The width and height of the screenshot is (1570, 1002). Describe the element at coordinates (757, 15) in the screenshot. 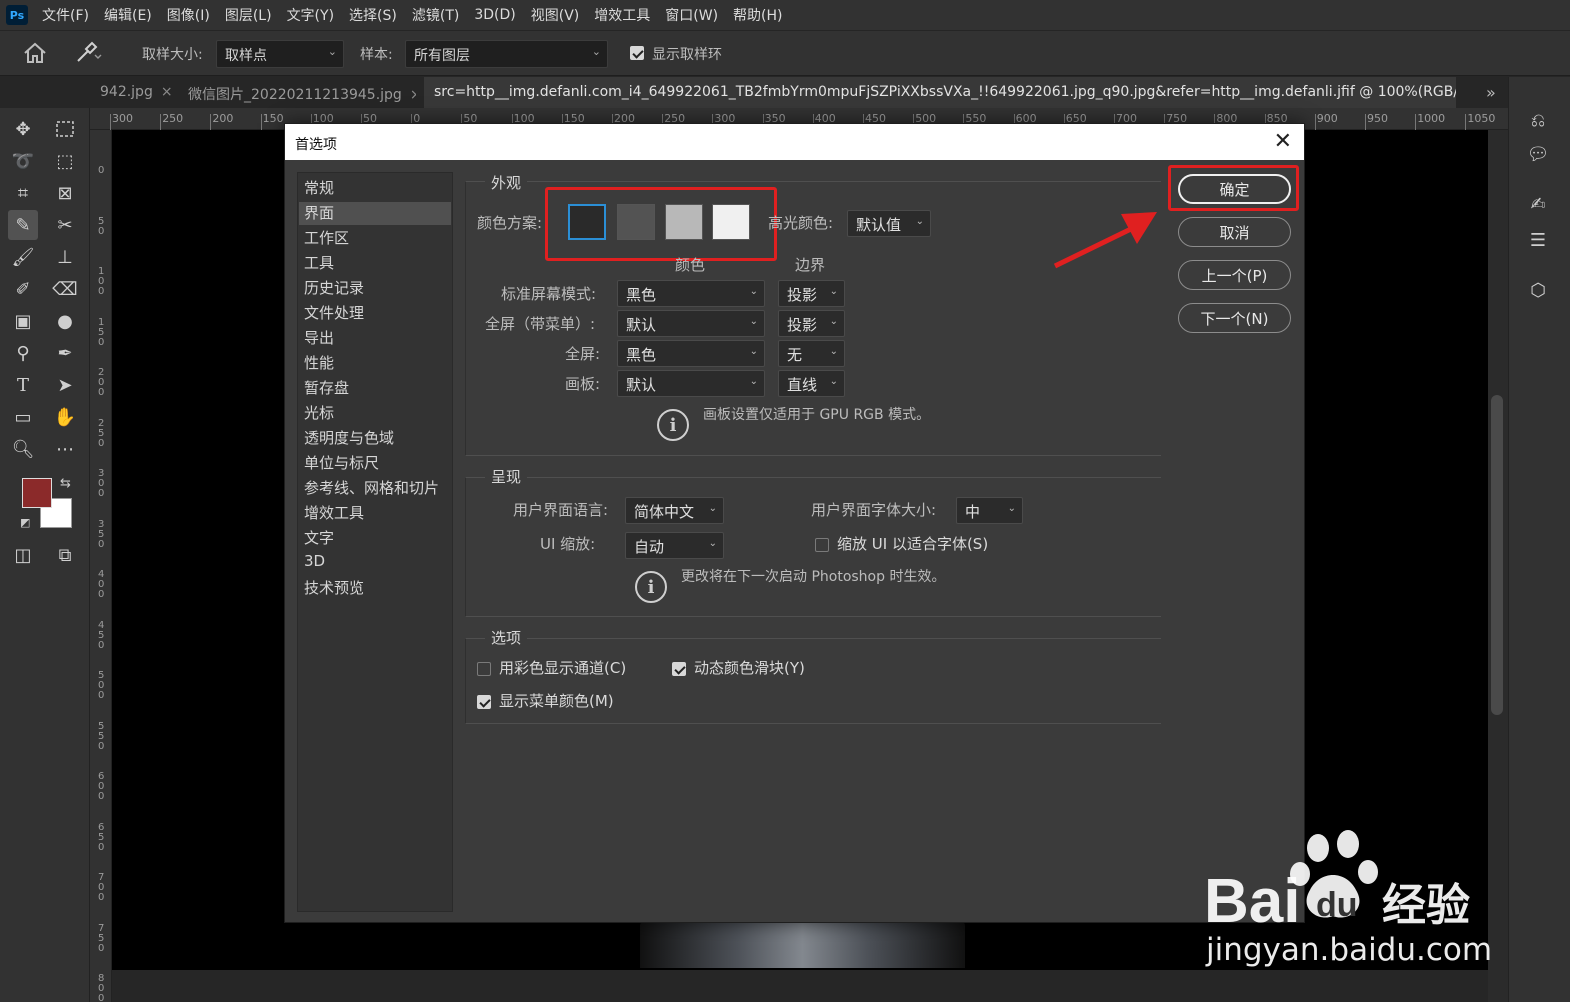

I see `menu-help: 帮助(H)` at that location.